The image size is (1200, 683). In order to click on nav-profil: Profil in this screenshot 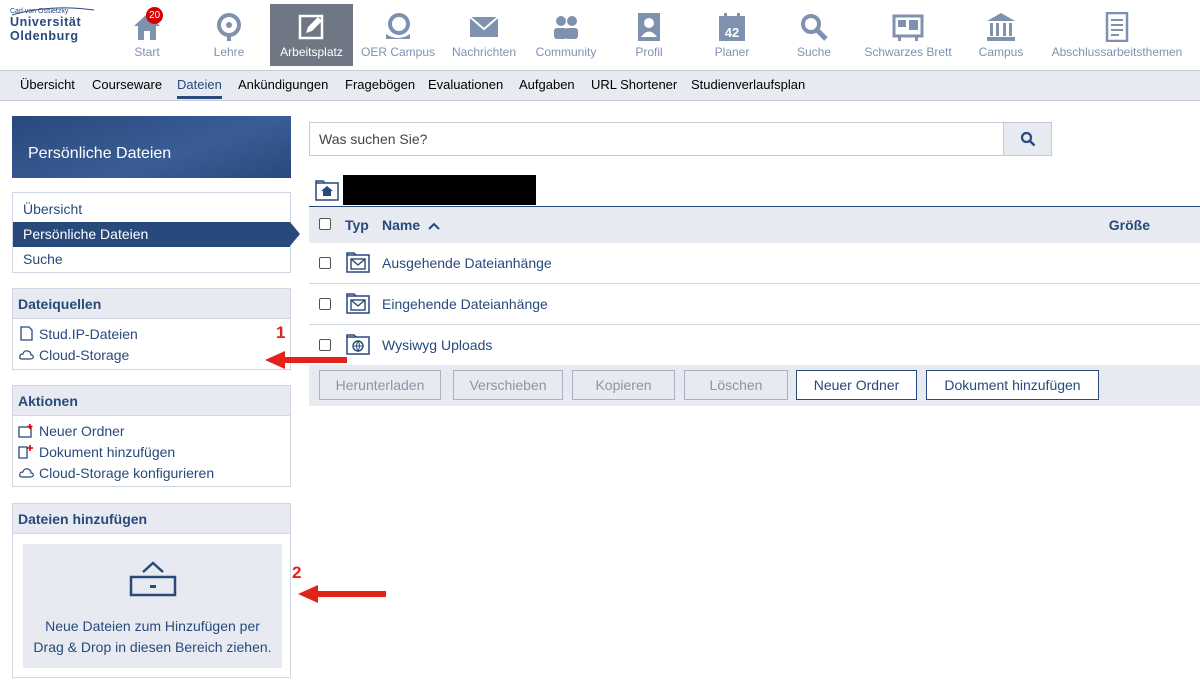, I will do `click(649, 35)`.